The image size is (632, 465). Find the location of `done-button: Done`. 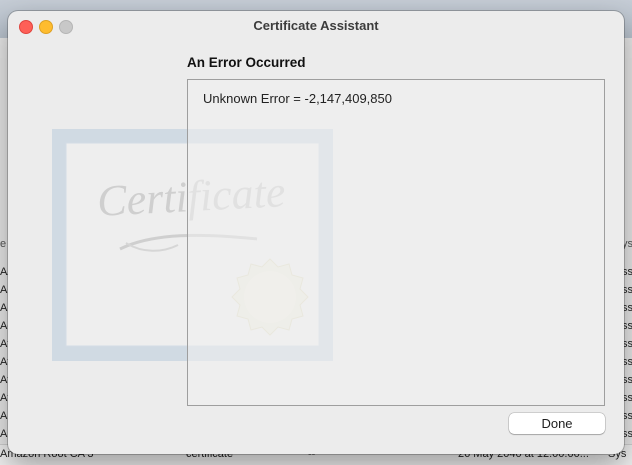

done-button: Done is located at coordinates (557, 423).